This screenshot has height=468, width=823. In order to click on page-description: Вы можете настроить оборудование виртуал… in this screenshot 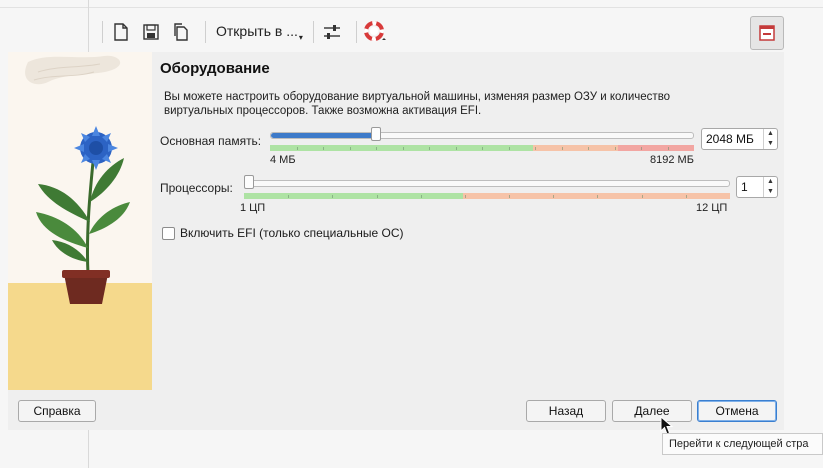, I will do `click(417, 104)`.